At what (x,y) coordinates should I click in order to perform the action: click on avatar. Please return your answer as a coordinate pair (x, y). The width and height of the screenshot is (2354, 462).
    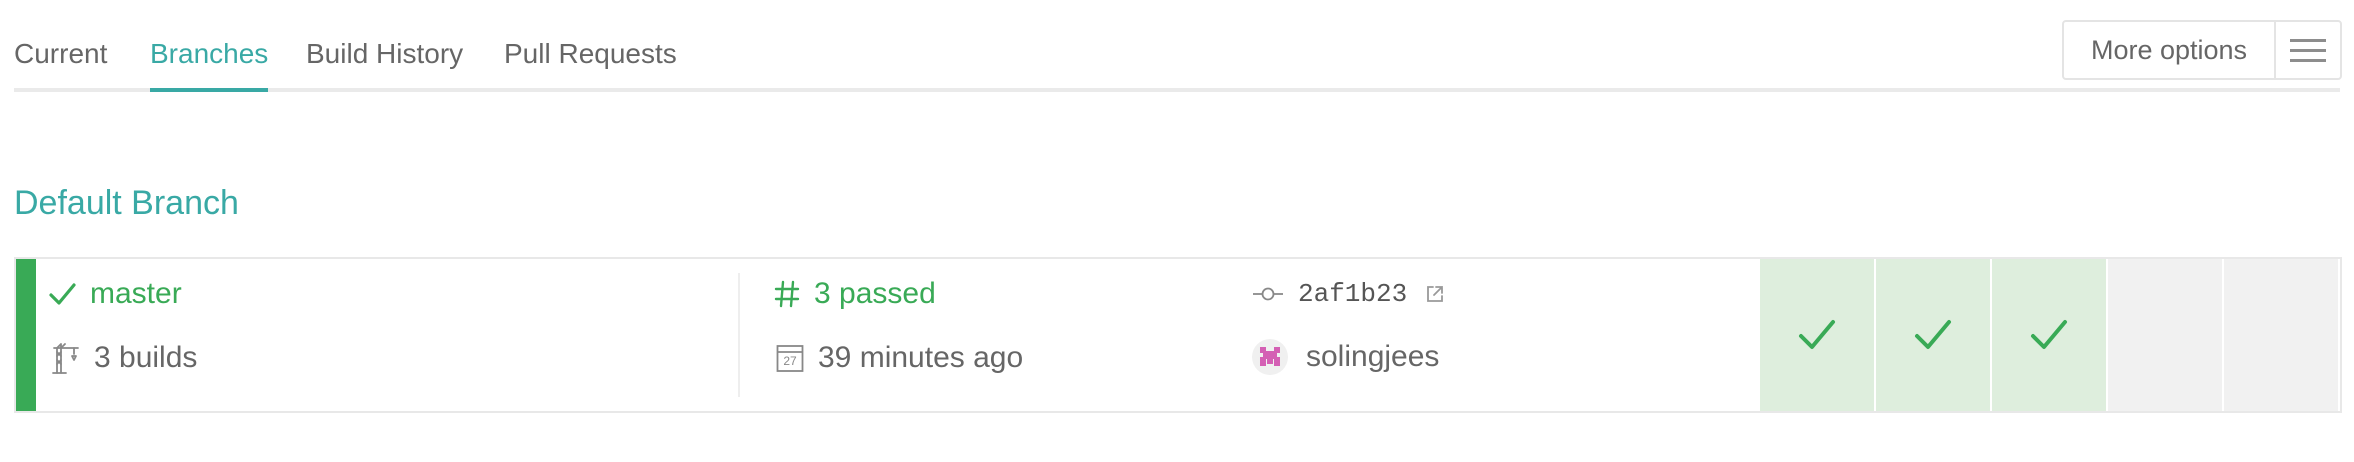
    Looking at the image, I should click on (1270, 357).